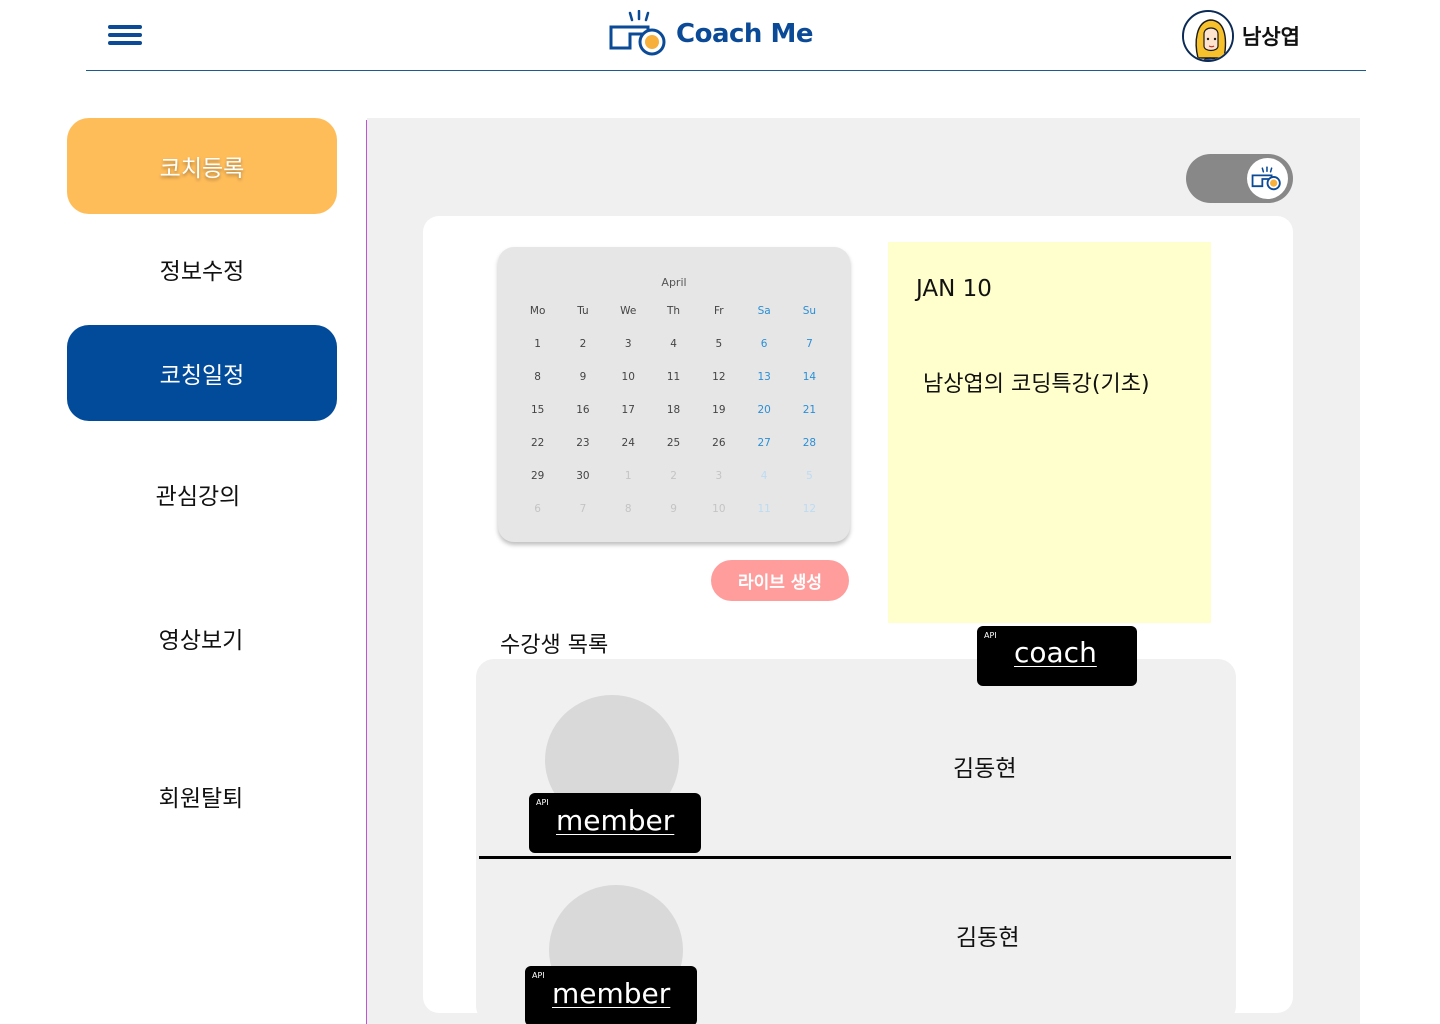  I want to click on calendar-day: 27, so click(763, 450).